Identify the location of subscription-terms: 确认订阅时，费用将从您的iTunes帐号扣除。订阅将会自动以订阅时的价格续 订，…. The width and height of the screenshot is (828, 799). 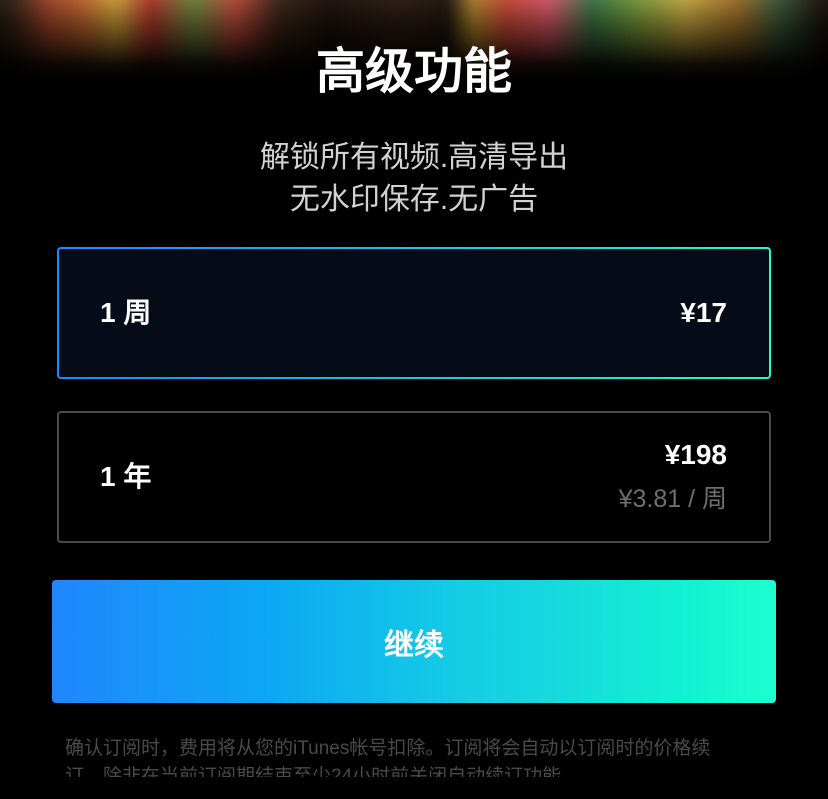
(435, 756).